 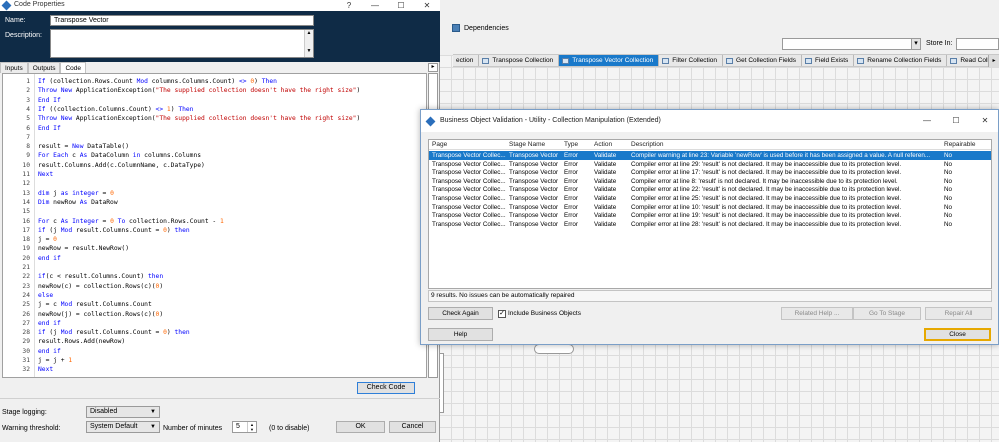 I want to click on page-tab: Get Collection Fields, so click(x=763, y=60).